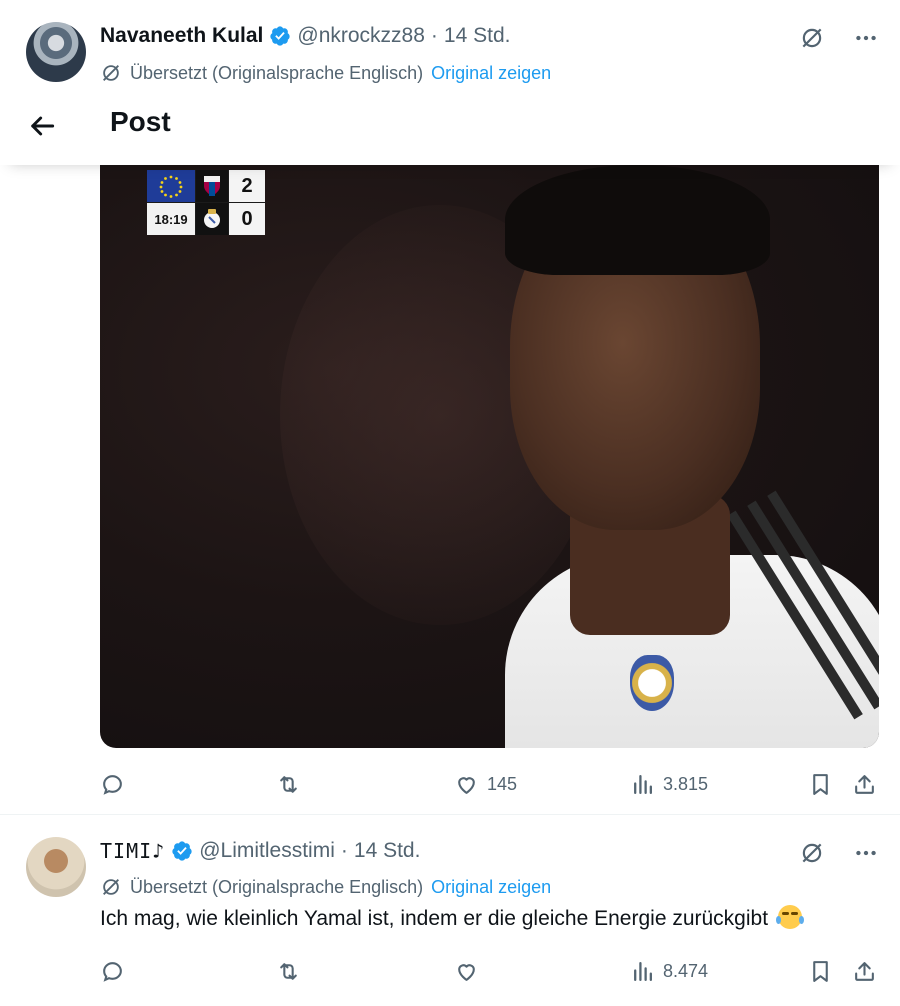  I want to click on player-hair, so click(637, 220).